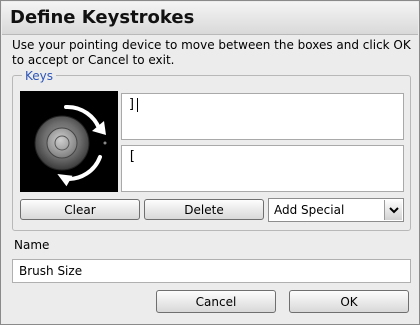 The height and width of the screenshot is (325, 420). I want to click on text-caret, so click(137, 104).